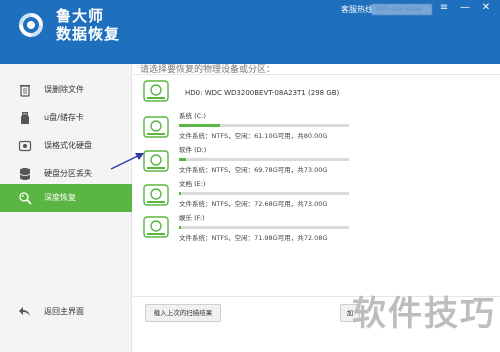 The image size is (500, 352). I want to click on sidebar-item-deep-recovery: 深度恢复, so click(66, 198).